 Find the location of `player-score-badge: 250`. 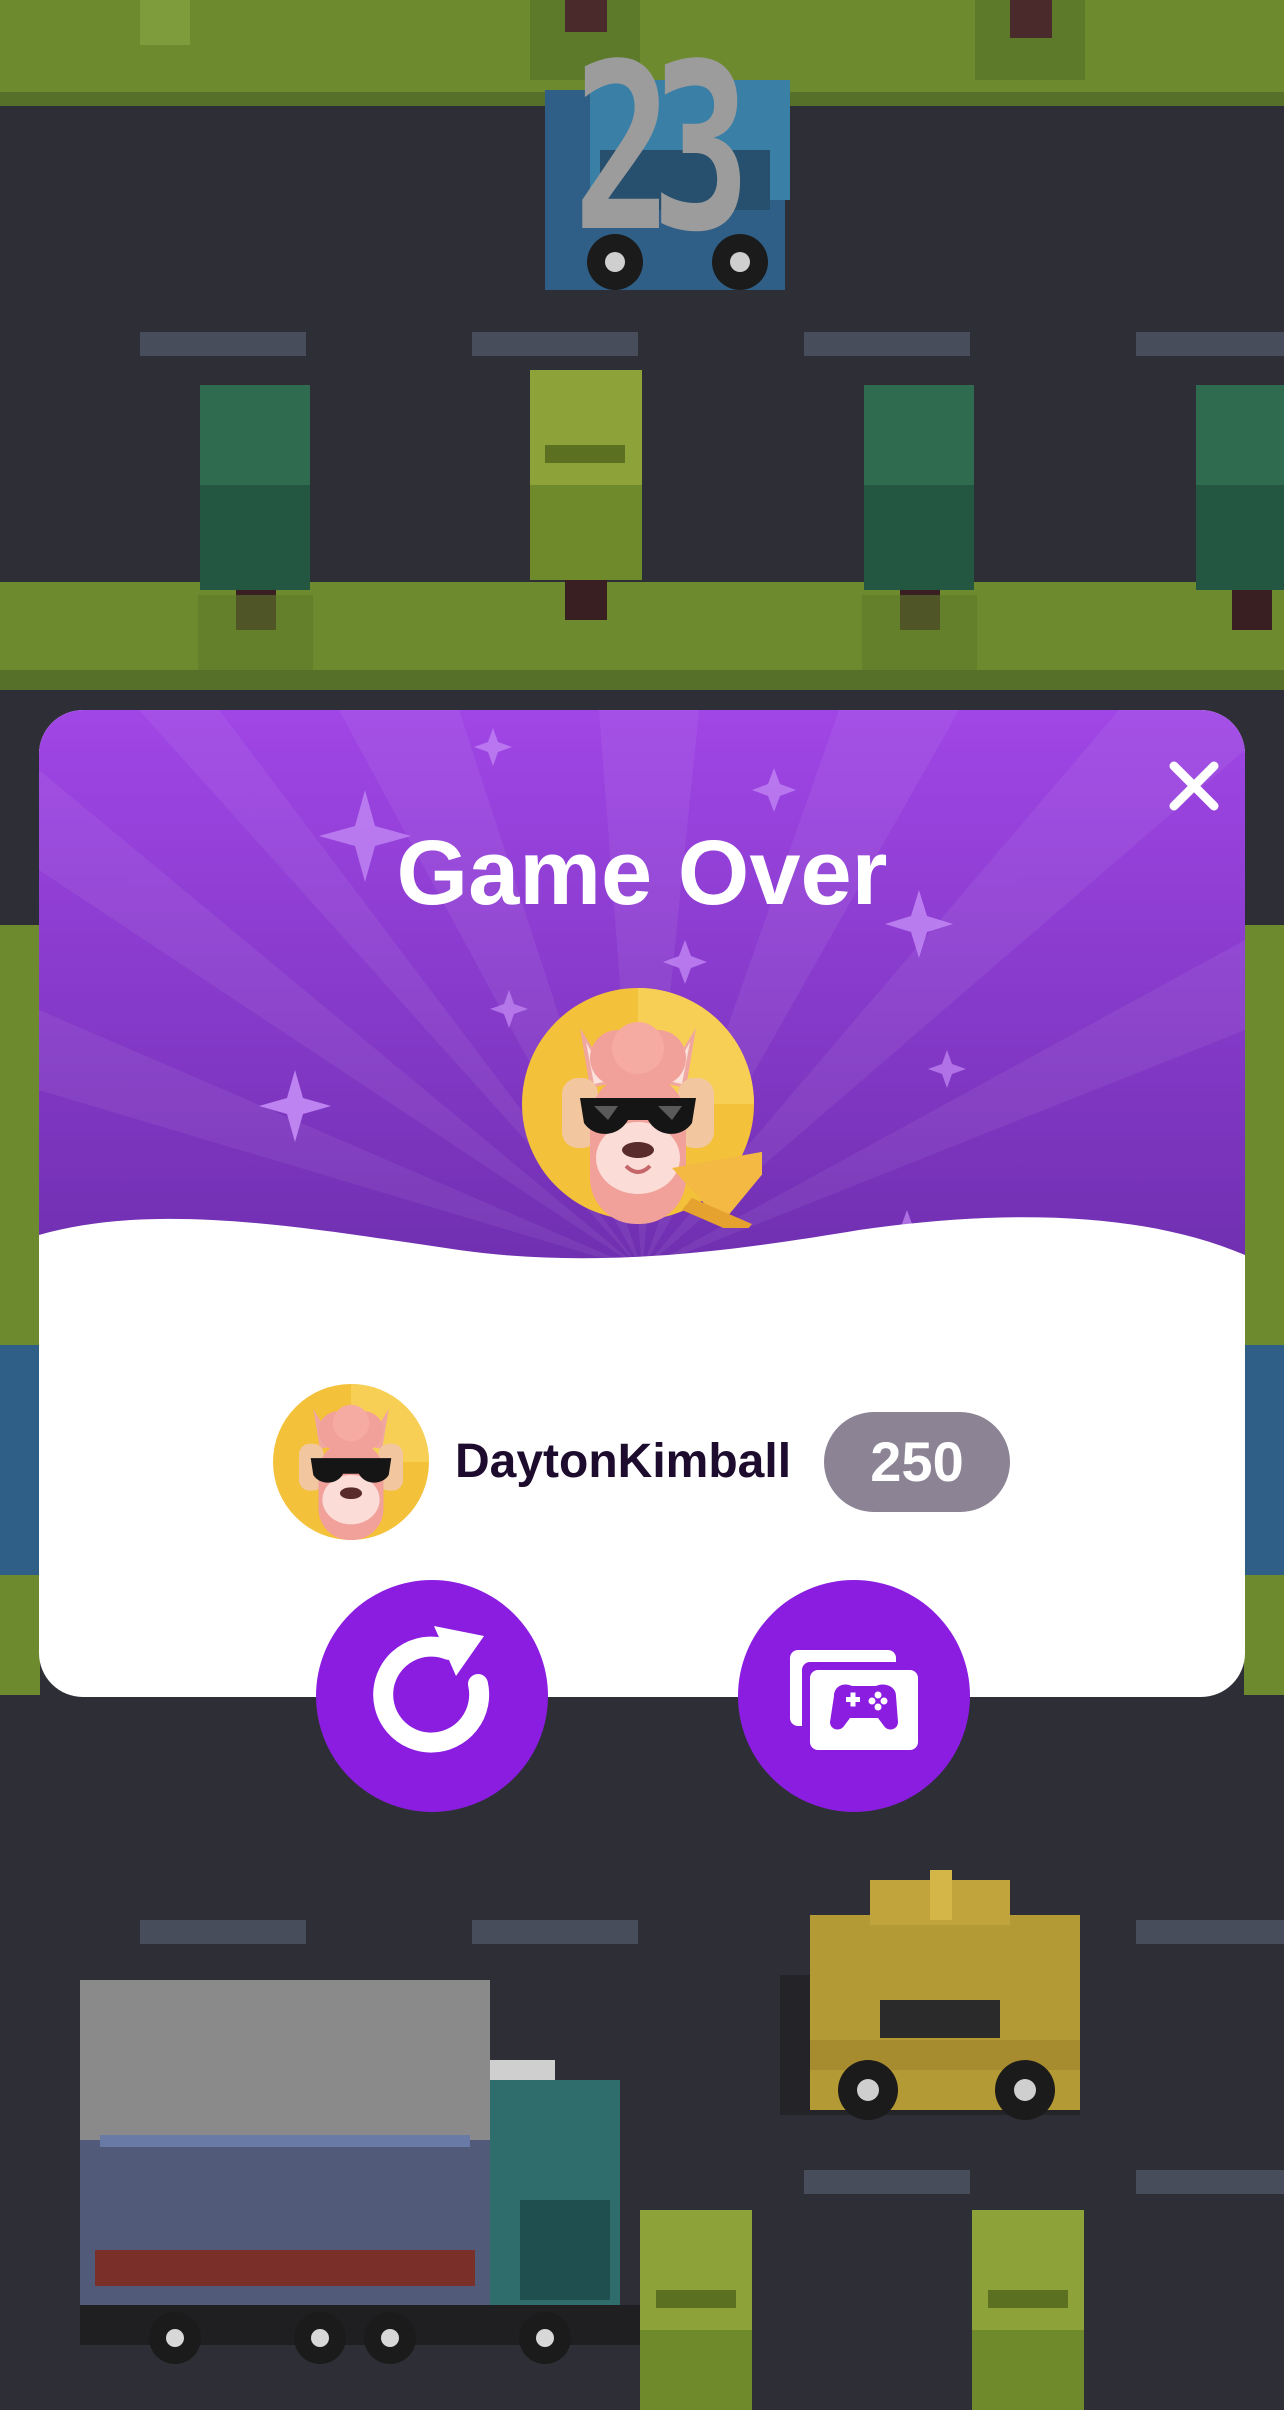

player-score-badge: 250 is located at coordinates (917, 1462).